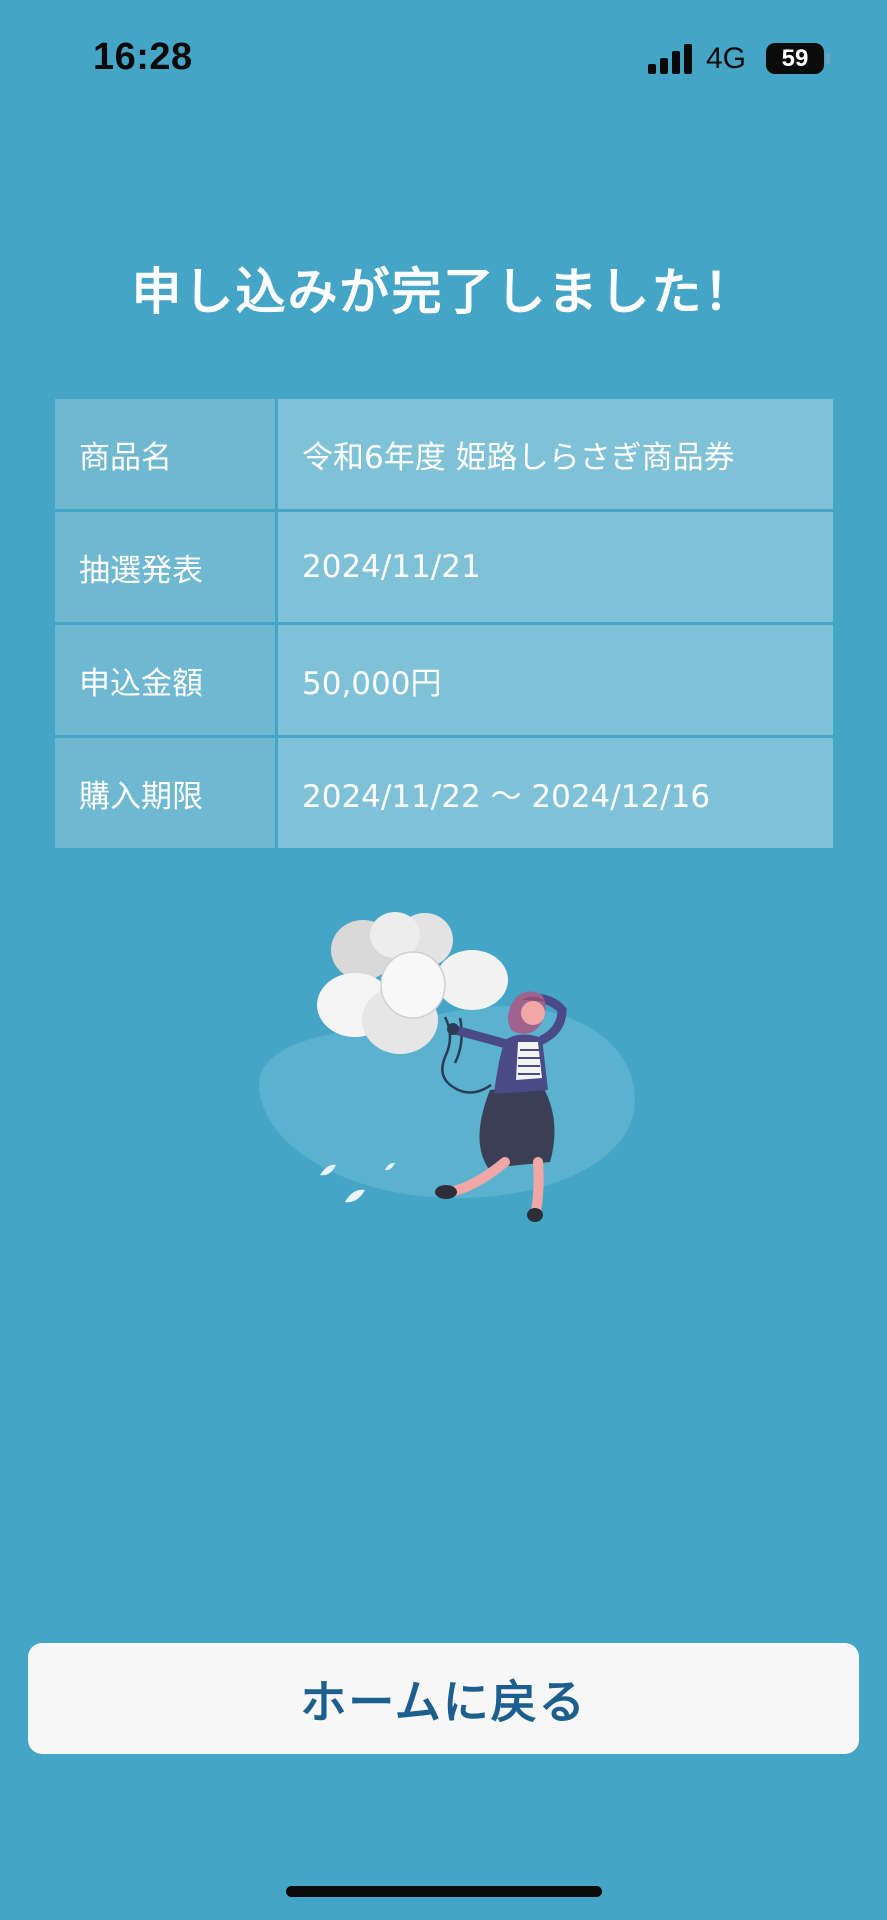 The width and height of the screenshot is (887, 1920). Describe the element at coordinates (555, 567) in the screenshot. I see `row-value-lottery-date: 2024/11/21` at that location.